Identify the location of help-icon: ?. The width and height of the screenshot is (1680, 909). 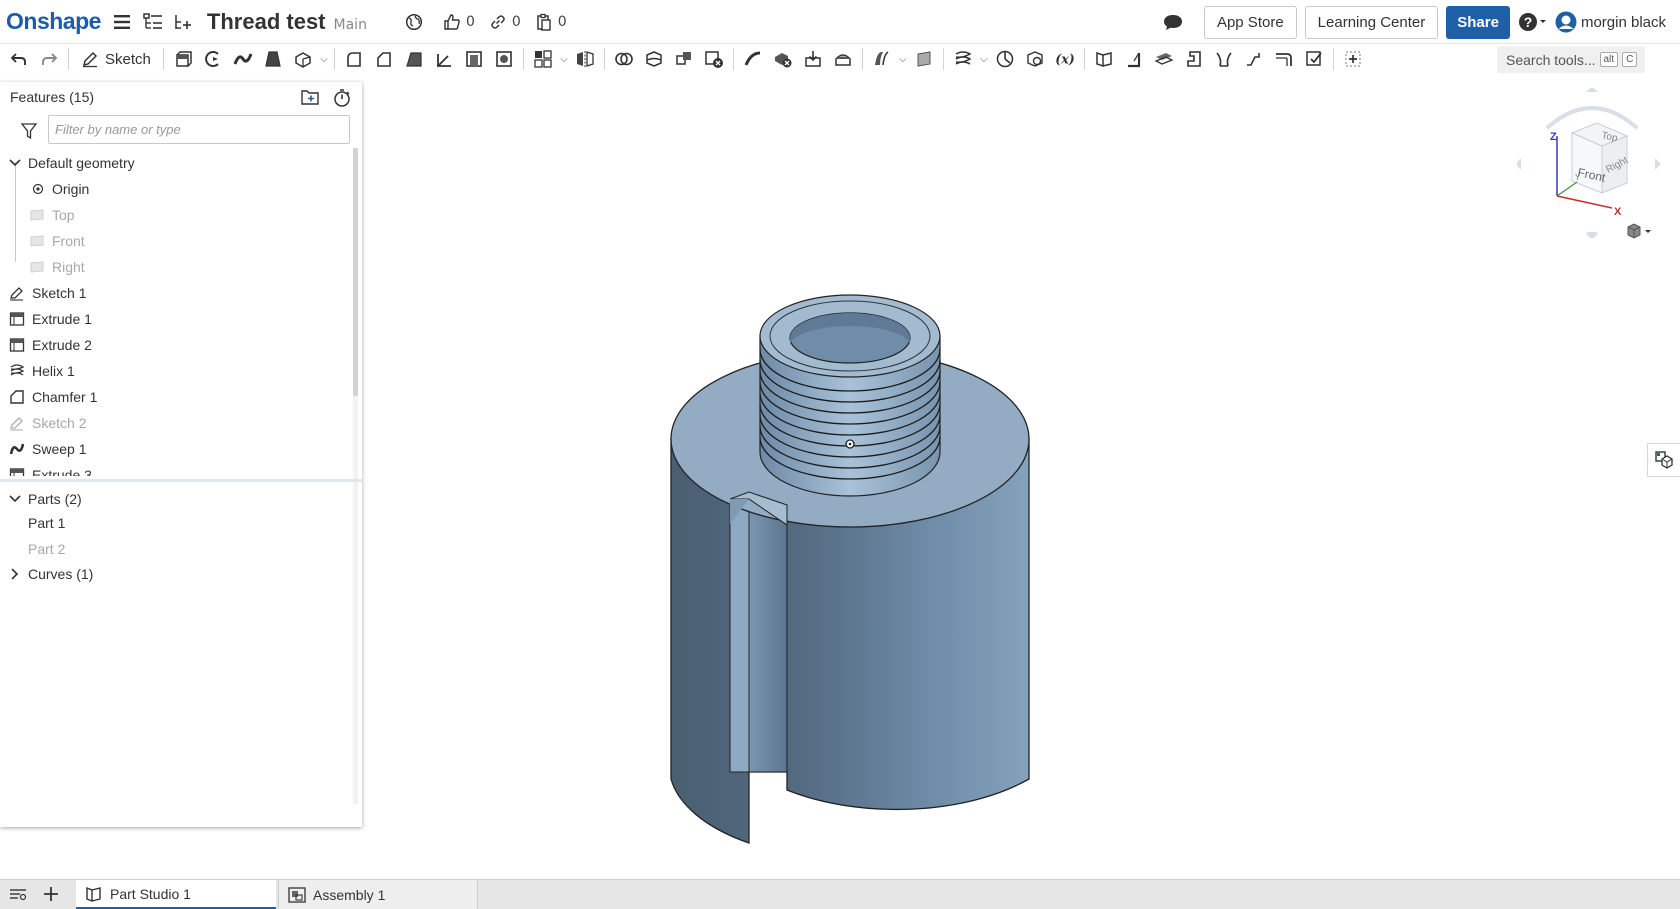
(1533, 22).